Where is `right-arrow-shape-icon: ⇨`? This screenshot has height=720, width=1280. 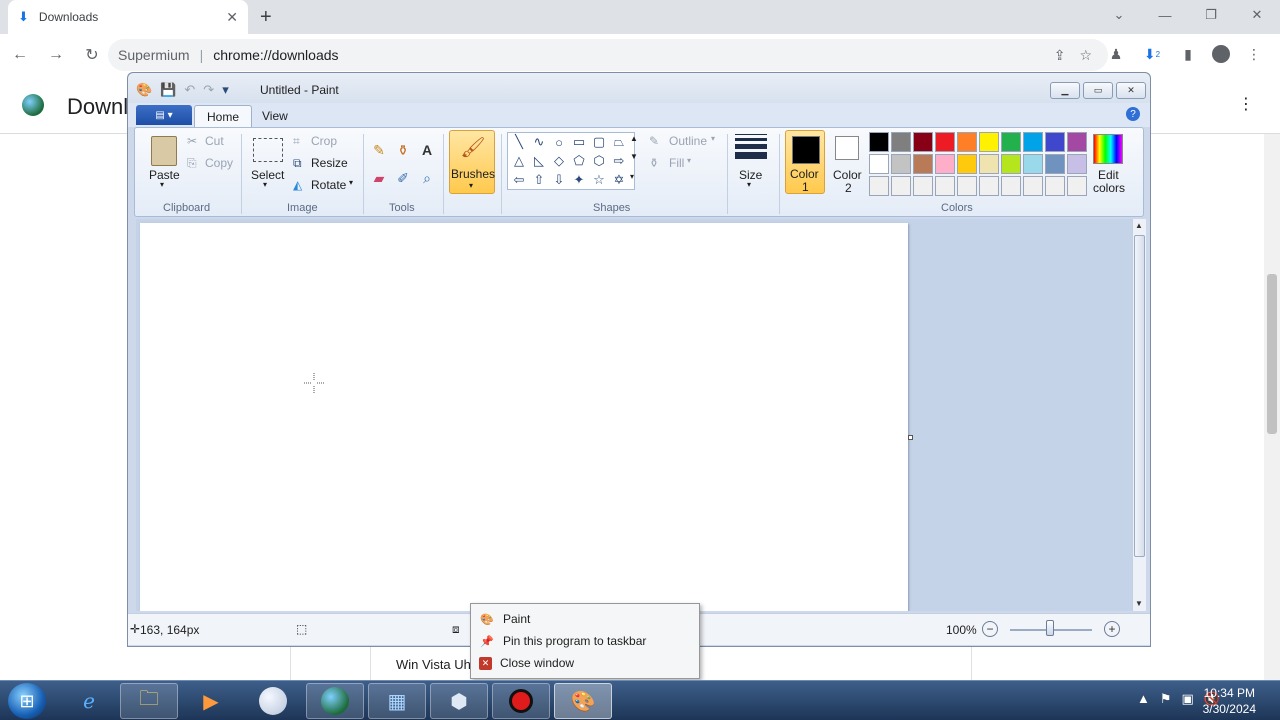 right-arrow-shape-icon: ⇨ is located at coordinates (619, 161).